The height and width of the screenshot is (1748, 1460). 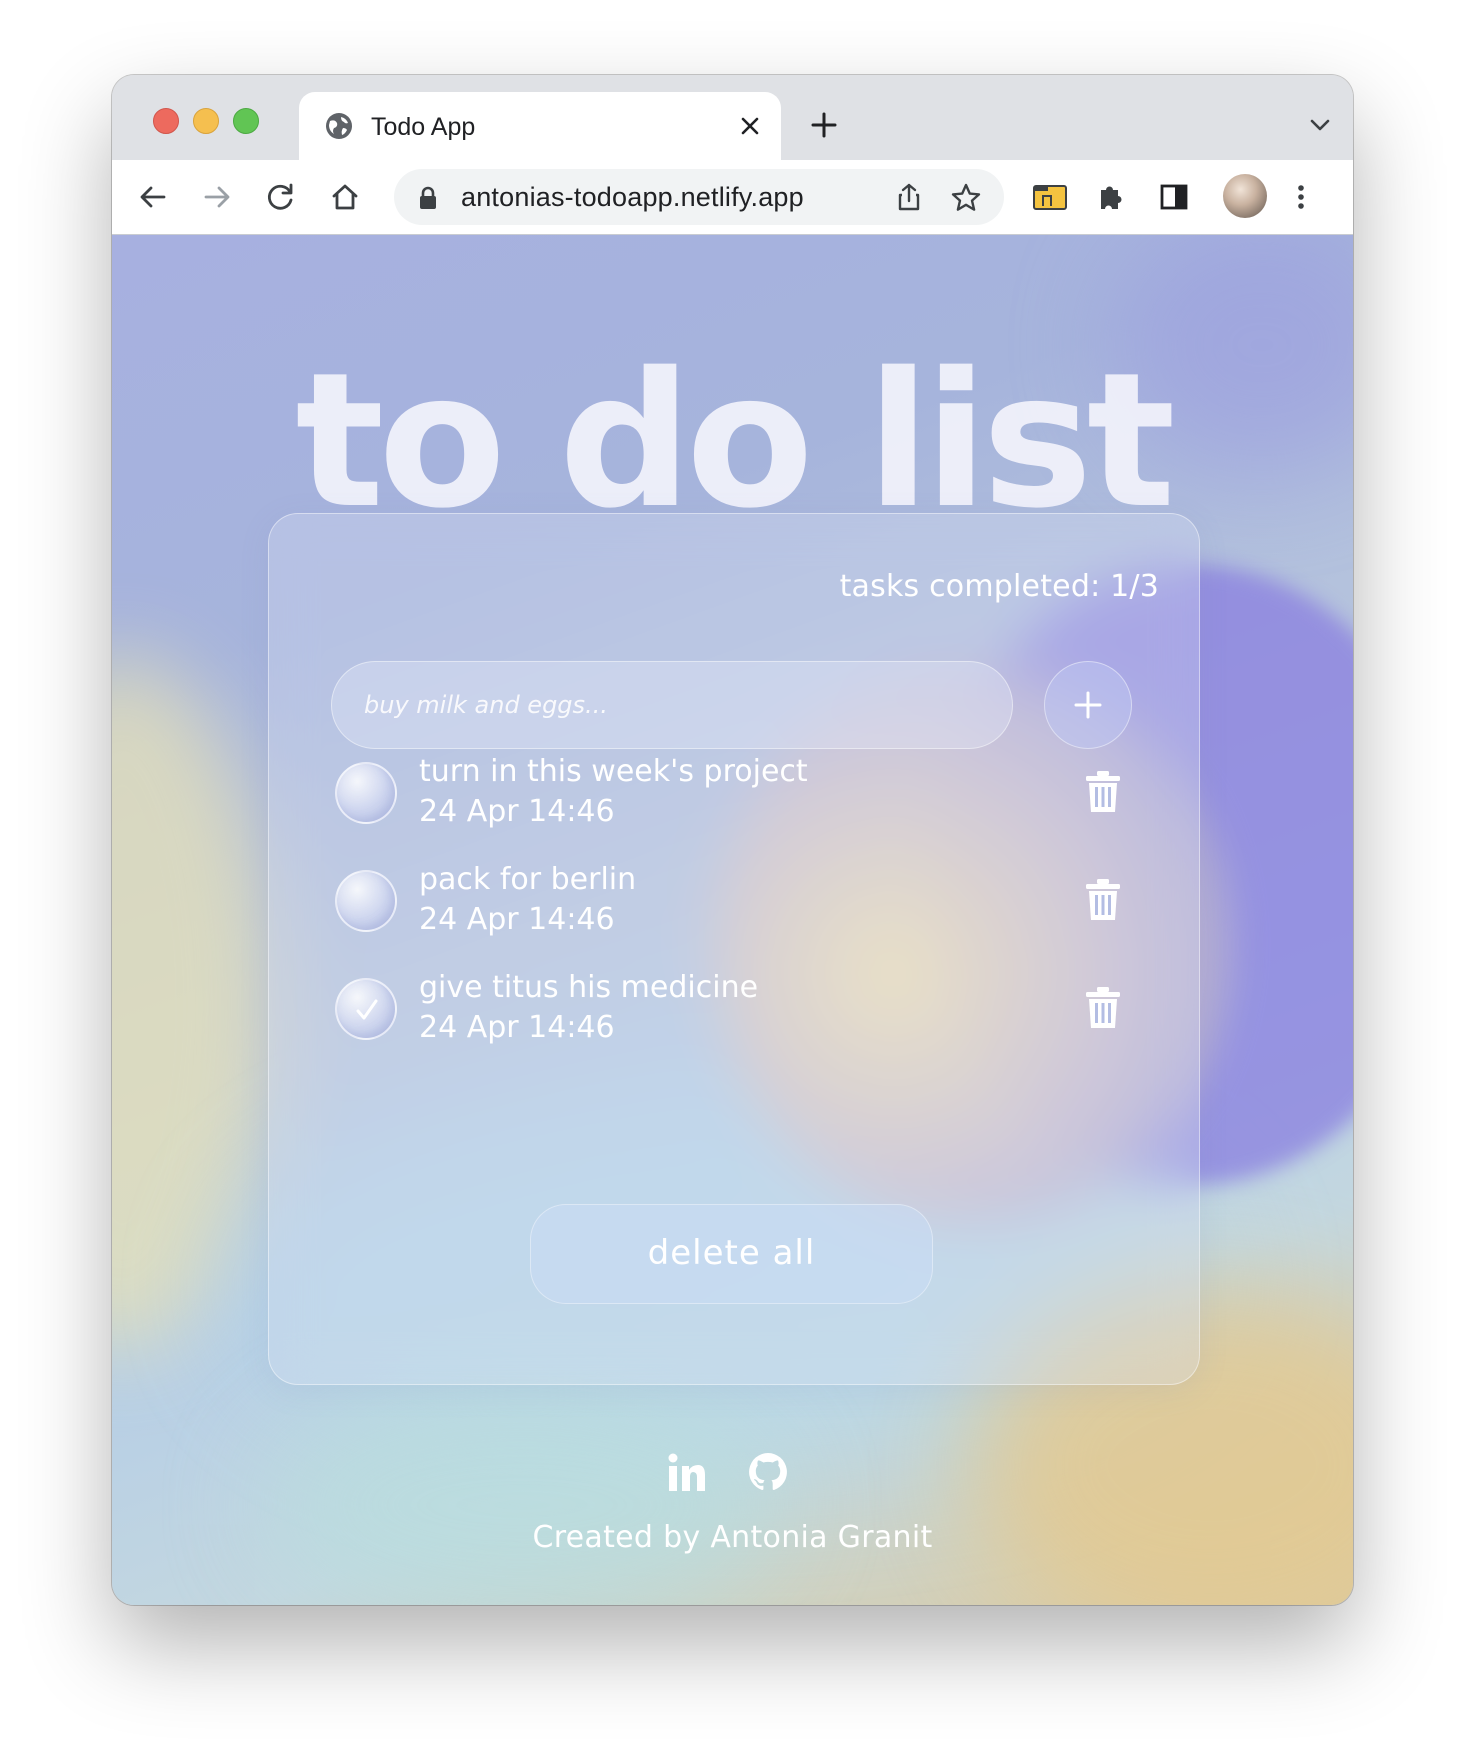 What do you see at coordinates (966, 198) in the screenshot?
I see `bookmark-star-icon` at bounding box center [966, 198].